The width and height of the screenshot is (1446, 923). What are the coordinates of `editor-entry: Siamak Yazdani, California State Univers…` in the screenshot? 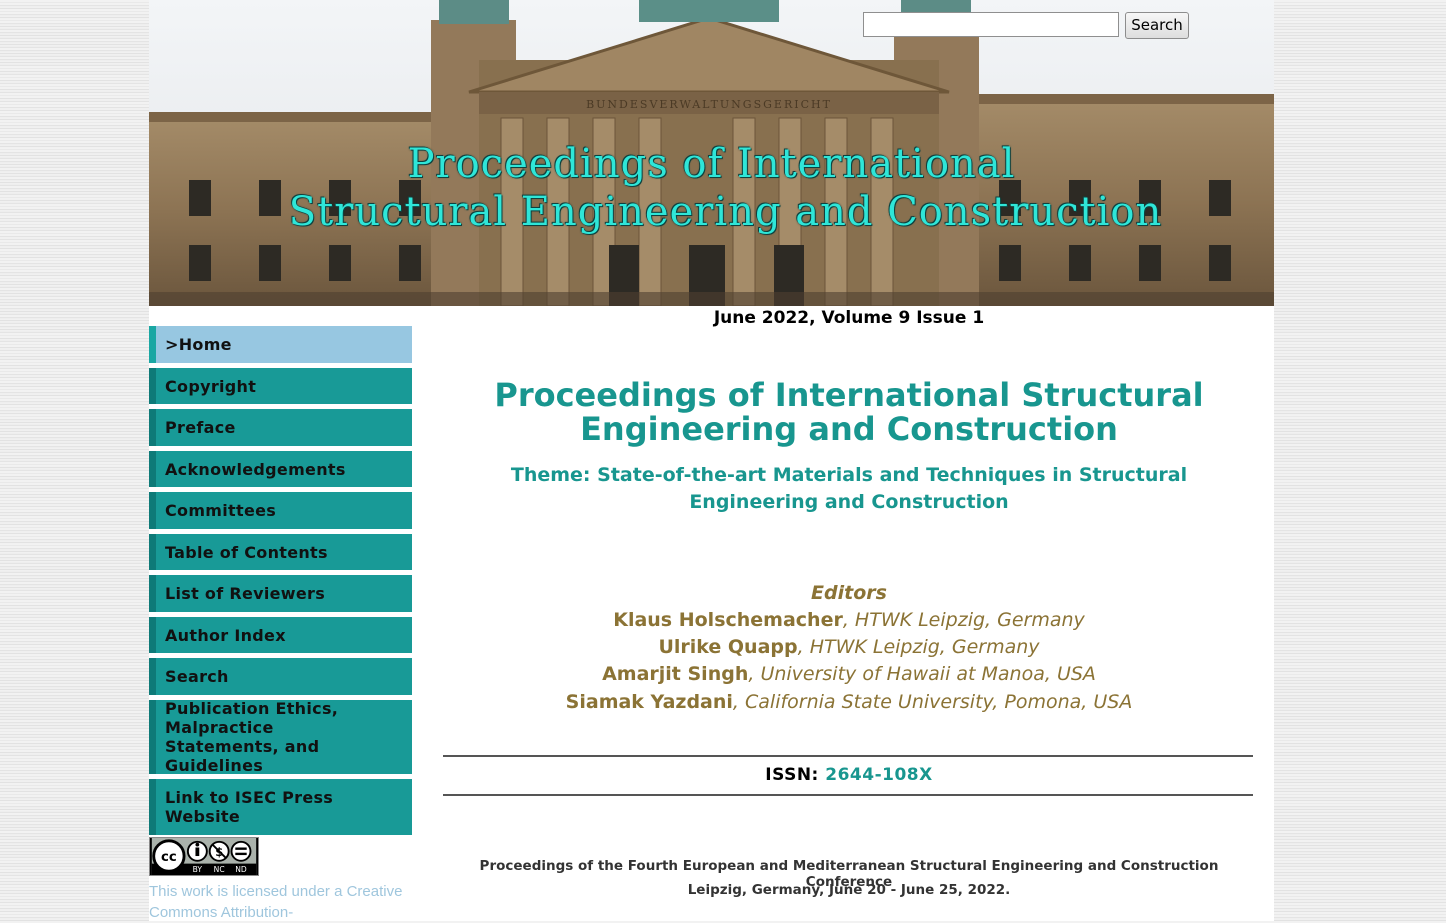 It's located at (849, 702).